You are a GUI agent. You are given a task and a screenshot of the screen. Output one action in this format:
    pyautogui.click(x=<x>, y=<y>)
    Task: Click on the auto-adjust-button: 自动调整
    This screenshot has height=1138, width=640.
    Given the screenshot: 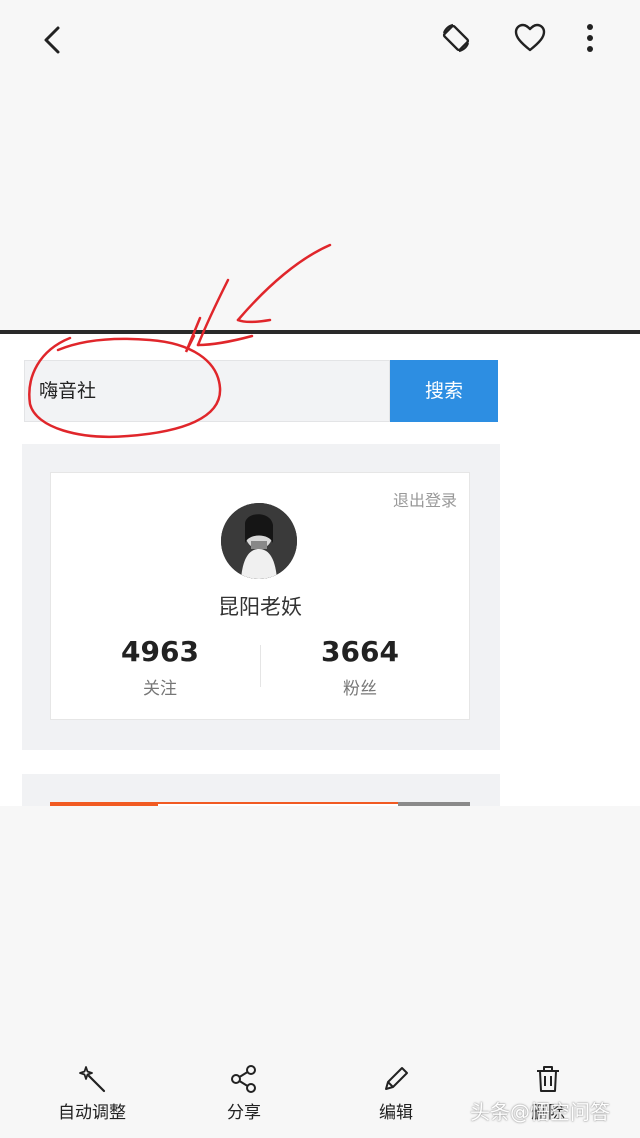 What is the action you would take?
    pyautogui.click(x=92, y=1093)
    